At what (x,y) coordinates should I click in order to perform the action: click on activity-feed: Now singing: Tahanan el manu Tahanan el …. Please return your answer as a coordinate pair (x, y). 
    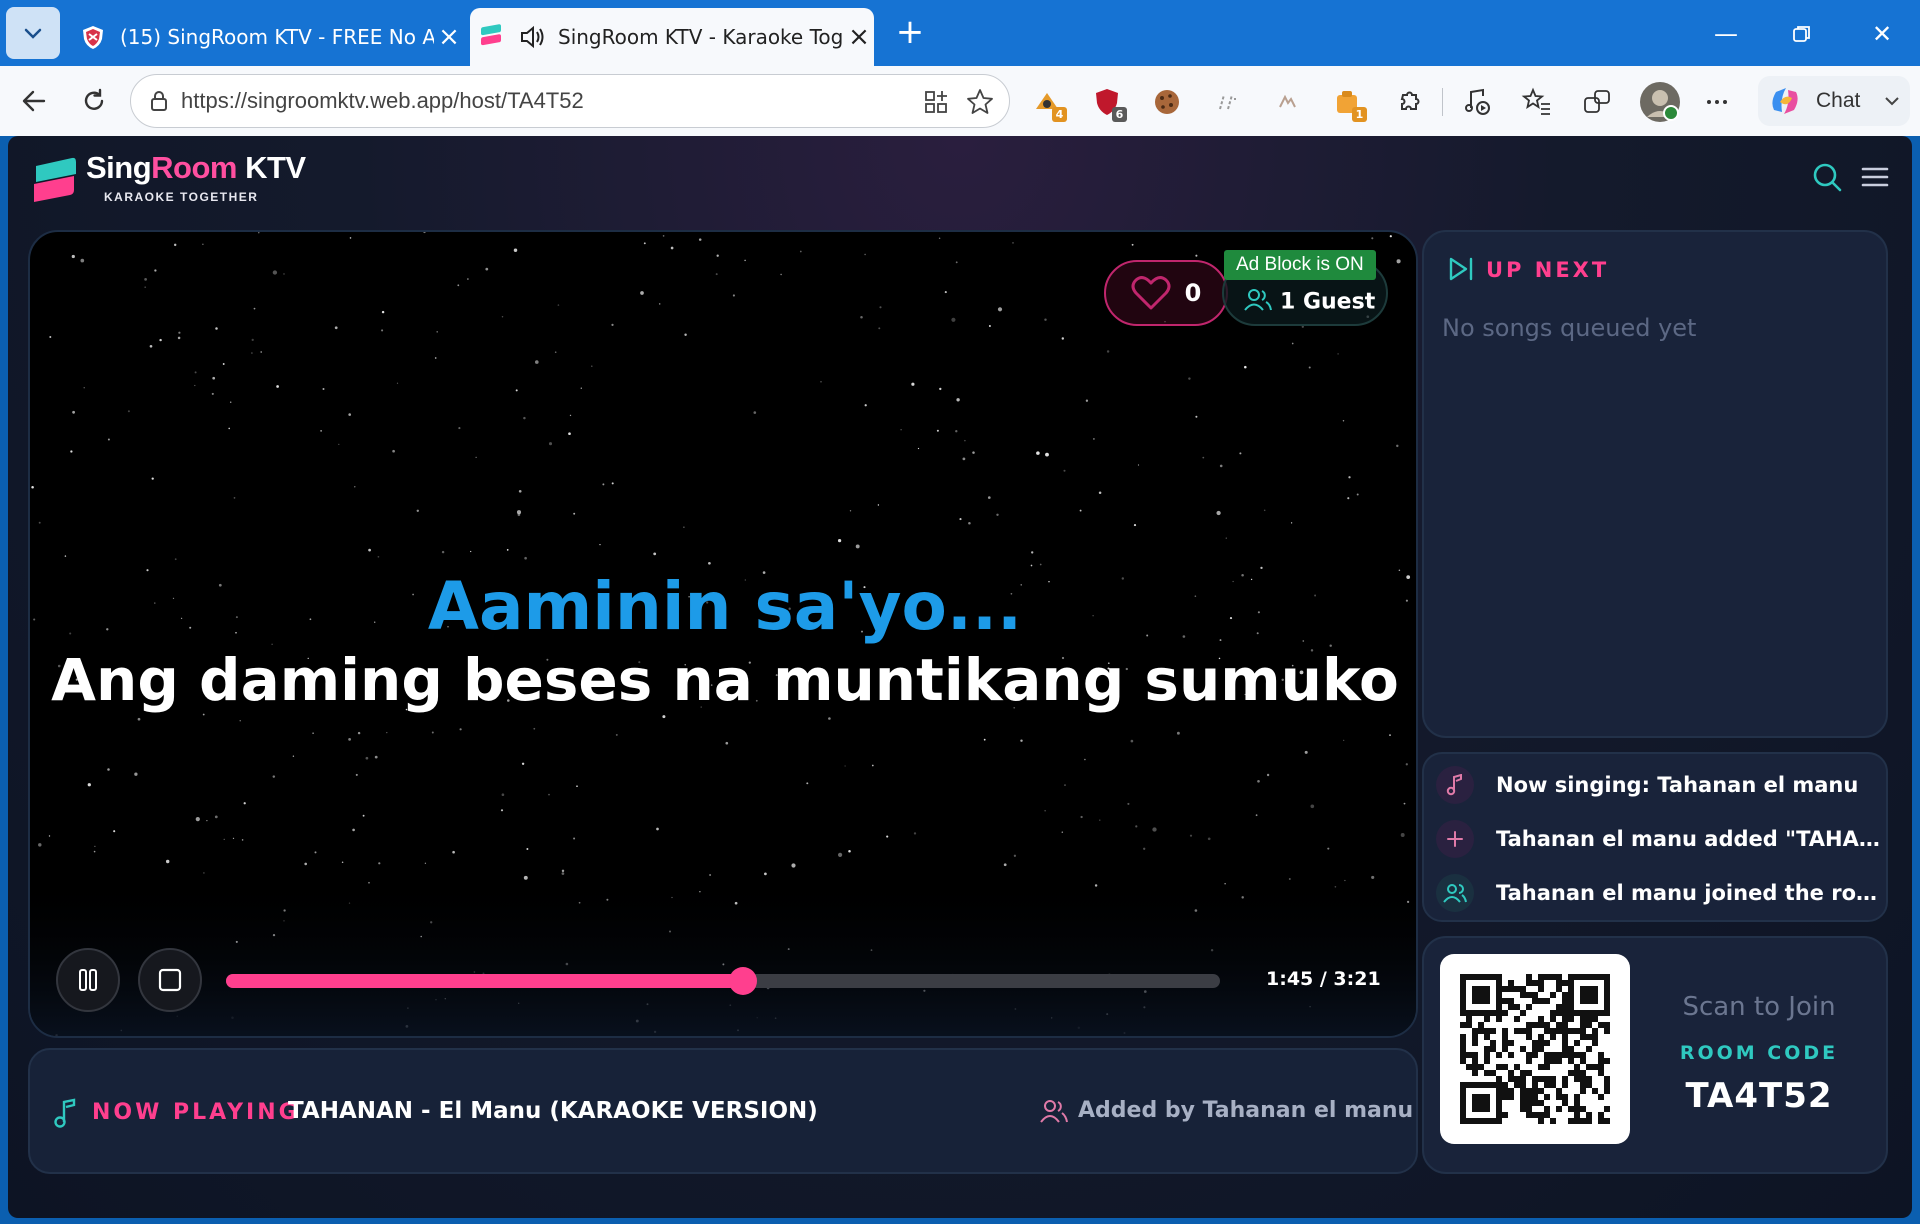
    Looking at the image, I should click on (1655, 837).